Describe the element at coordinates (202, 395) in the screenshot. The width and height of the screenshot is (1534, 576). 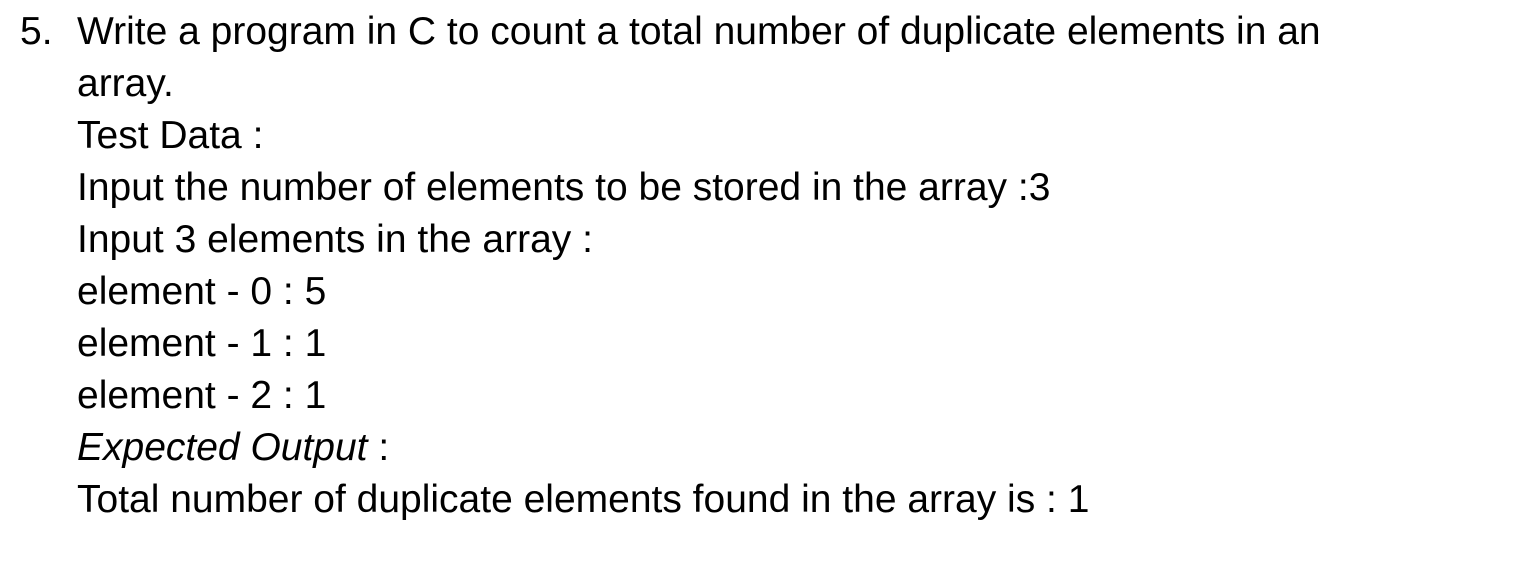
I see `test-data-line-5: element - 2 : 1` at that location.